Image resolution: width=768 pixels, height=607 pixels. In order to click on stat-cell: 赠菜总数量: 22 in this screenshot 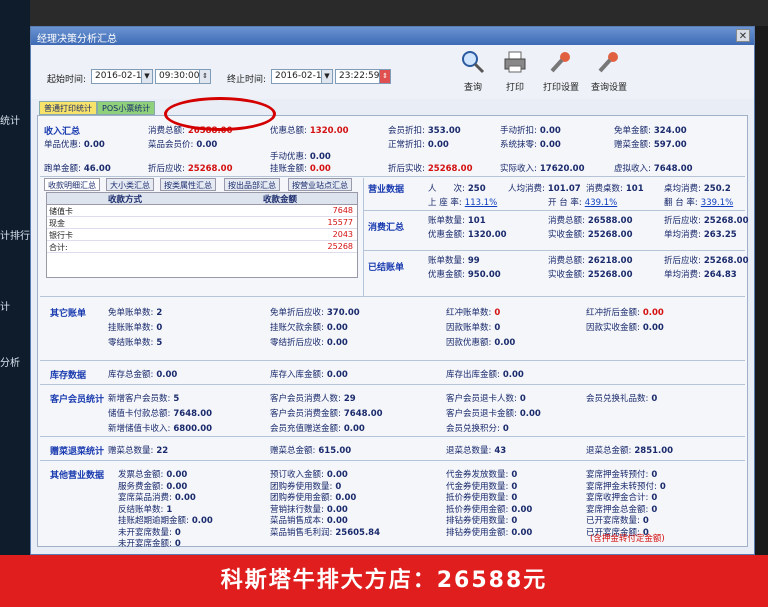, I will do `click(138, 450)`.